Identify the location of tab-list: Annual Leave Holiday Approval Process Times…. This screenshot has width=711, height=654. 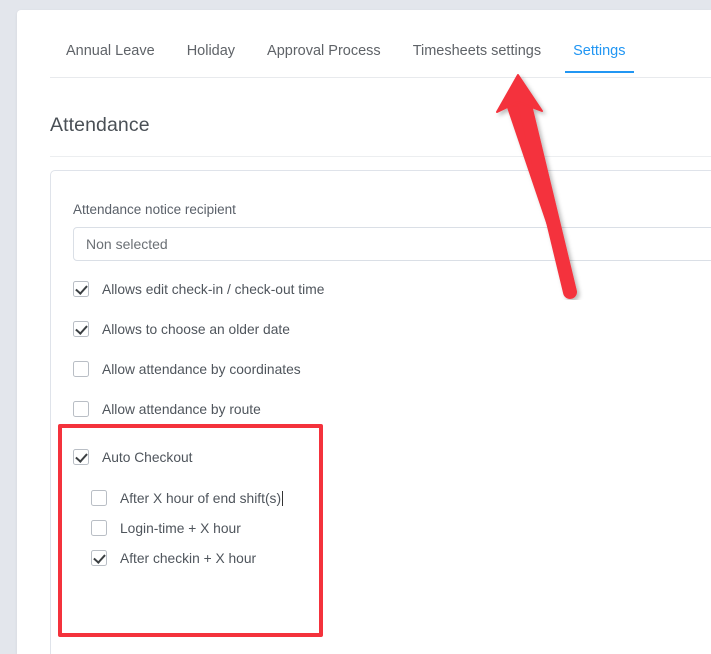
(380, 53).